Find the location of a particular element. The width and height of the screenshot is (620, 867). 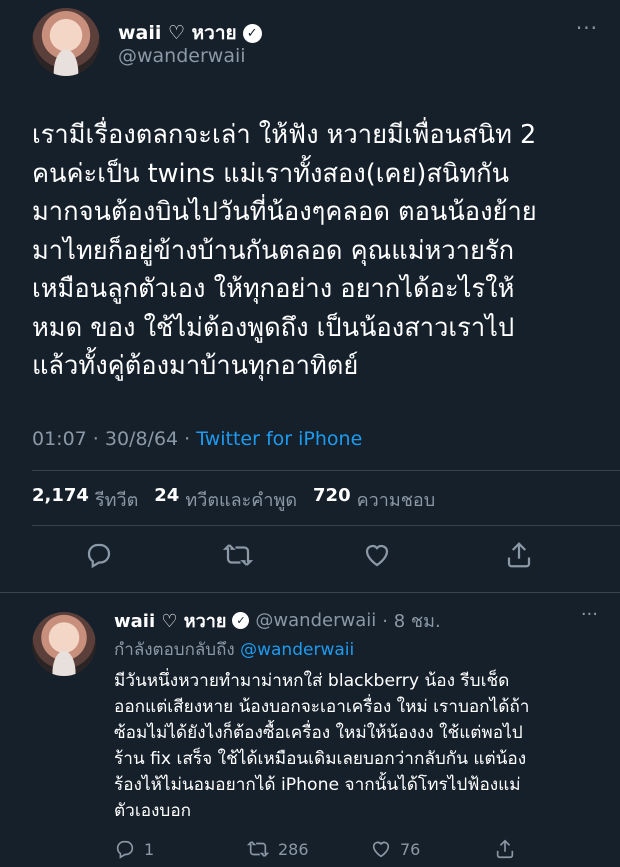

retweet-button is located at coordinates (239, 557).